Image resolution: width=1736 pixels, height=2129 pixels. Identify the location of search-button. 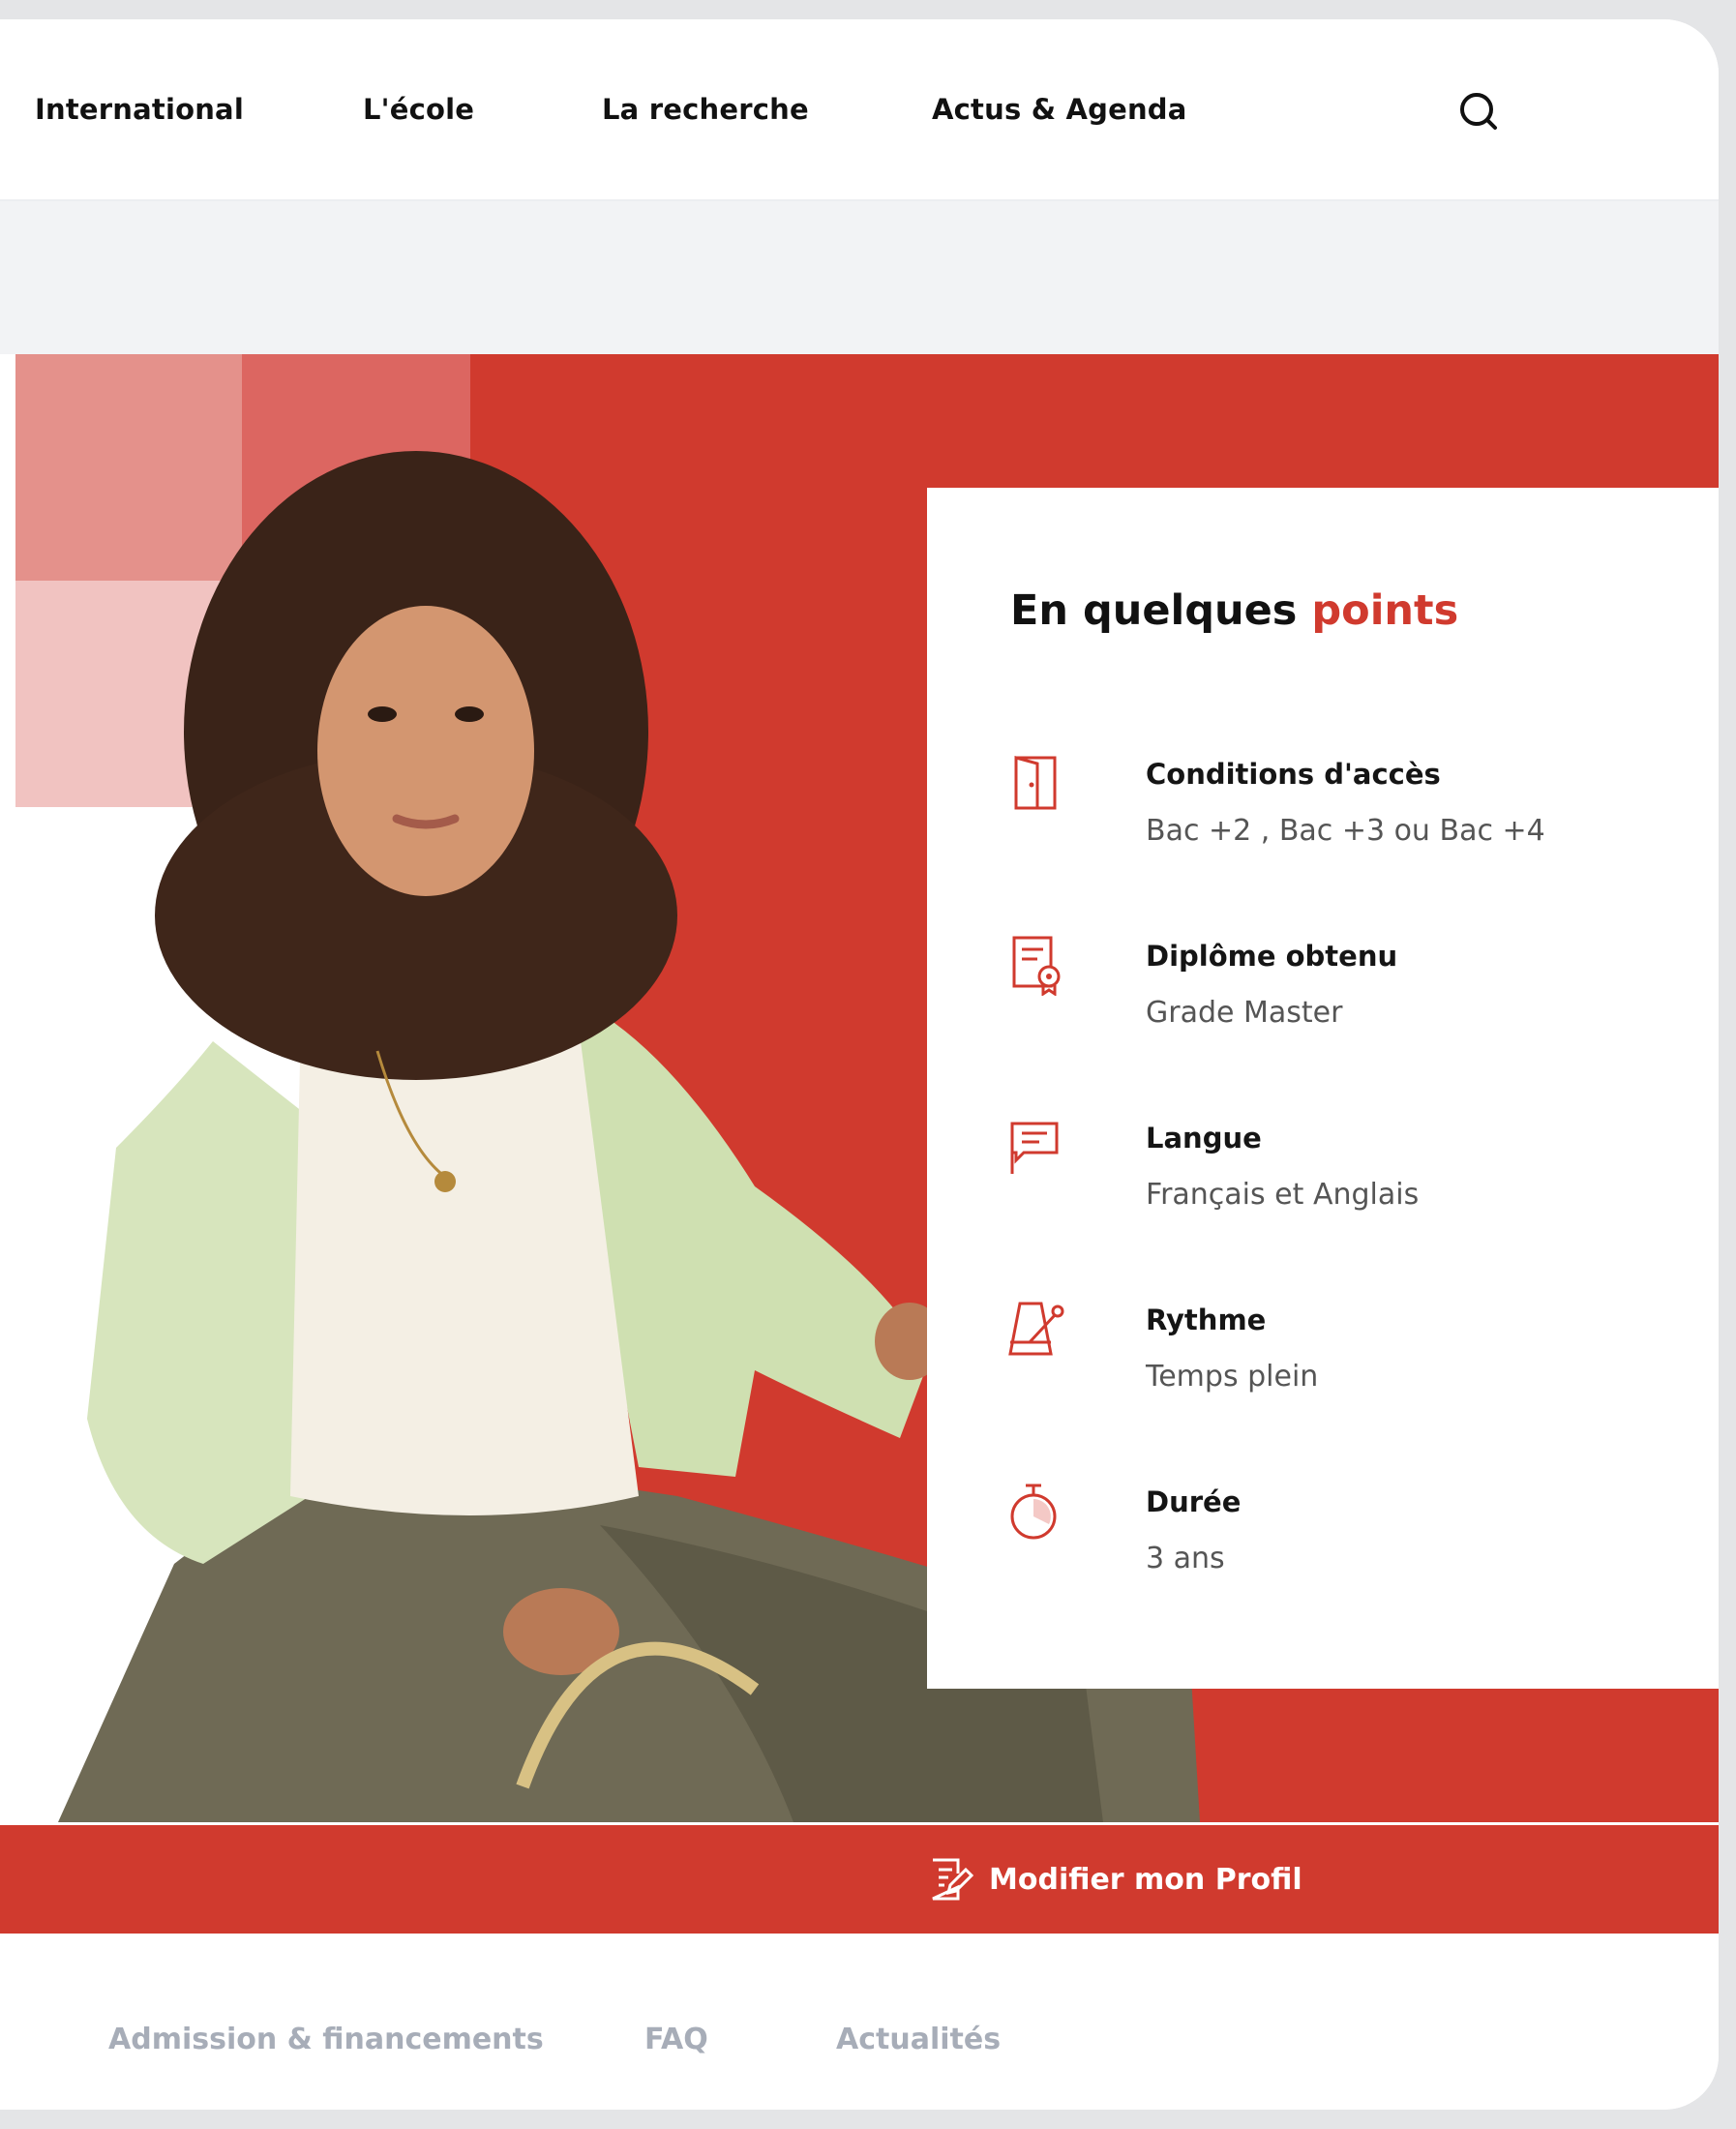
(1479, 112).